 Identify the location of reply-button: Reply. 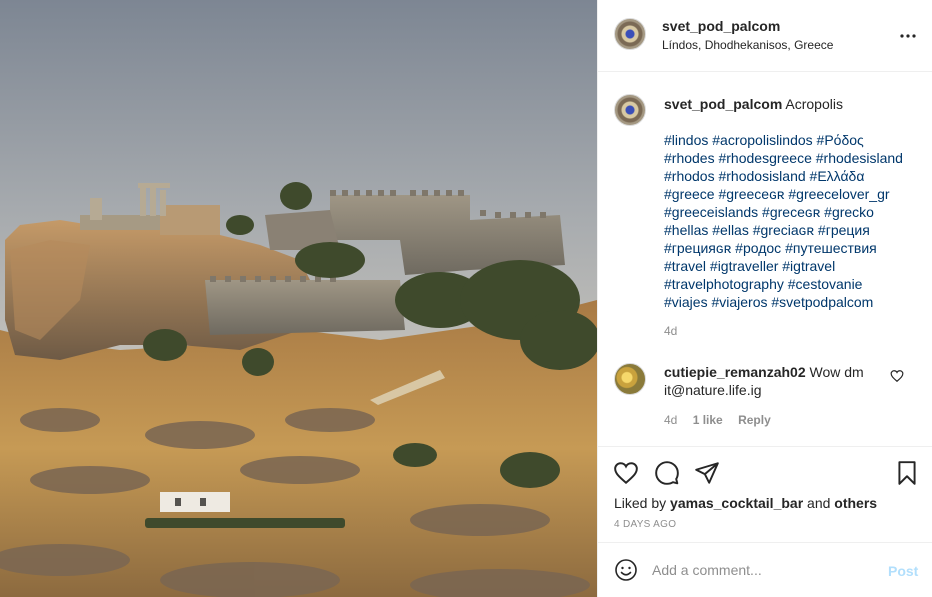
(754, 420).